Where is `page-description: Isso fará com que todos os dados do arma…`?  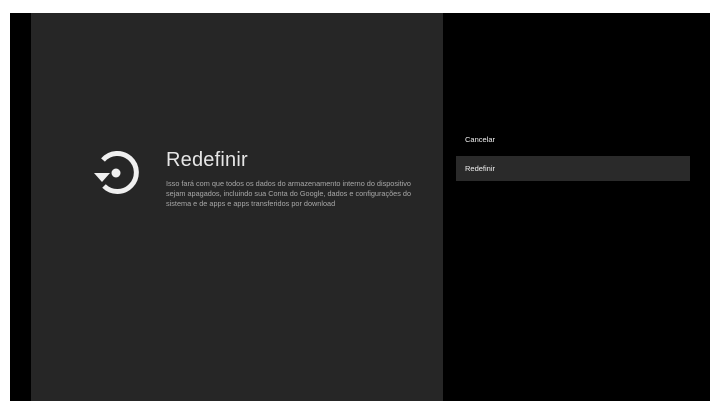 page-description: Isso fará com que todos os dados do arma… is located at coordinates (289, 193).